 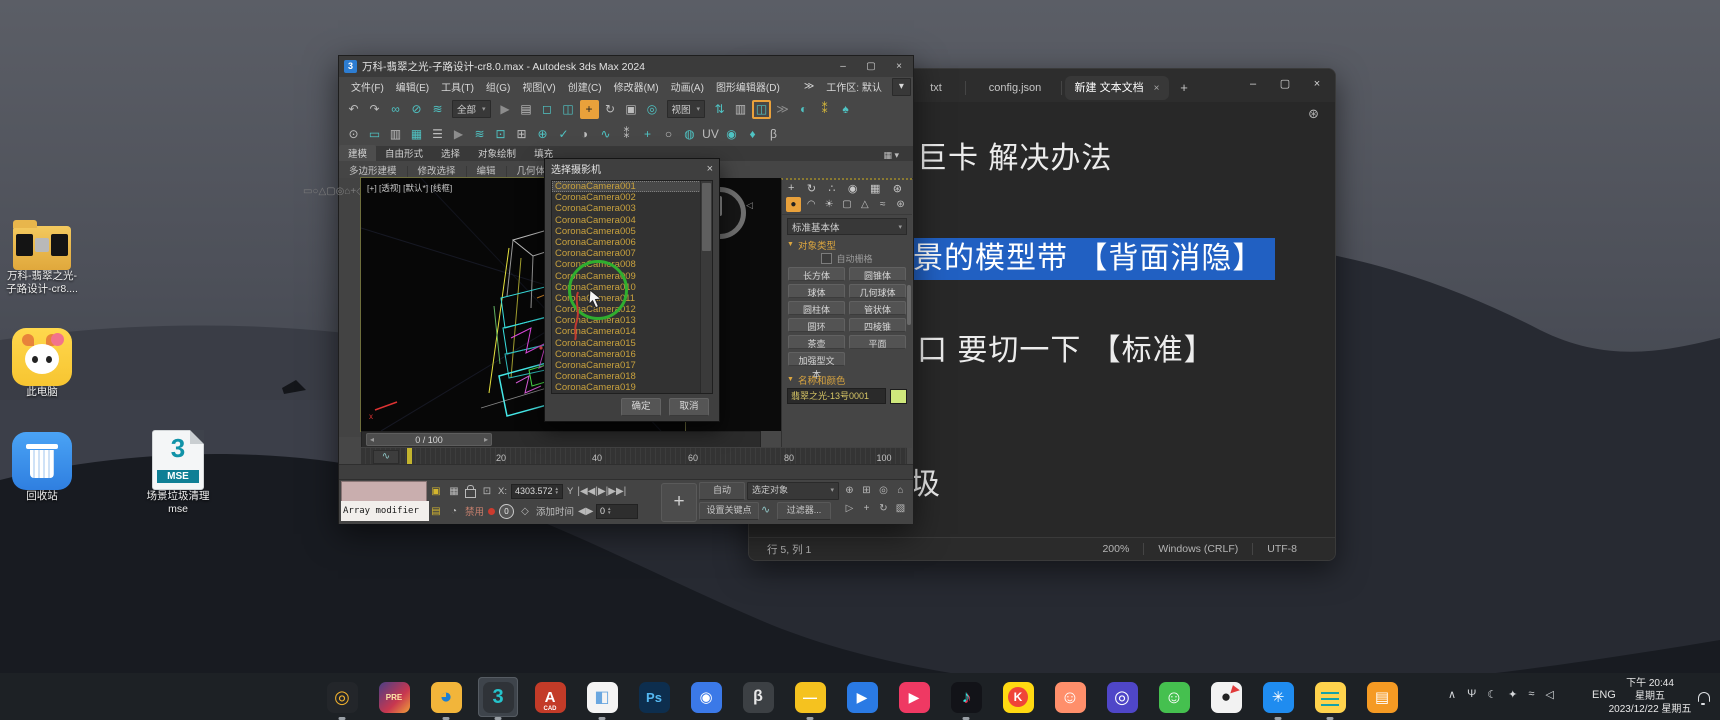 What do you see at coordinates (1198, 549) in the screenshot?
I see `line-ending: Windows (CRLF)` at bounding box center [1198, 549].